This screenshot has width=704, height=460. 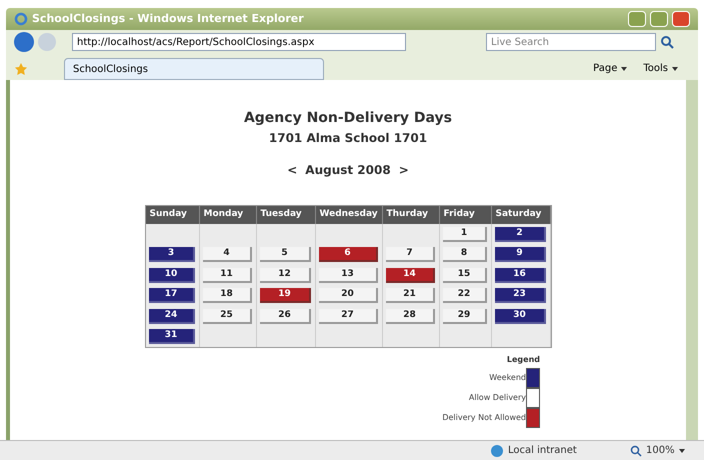 I want to click on day-button: 3, so click(x=172, y=254).